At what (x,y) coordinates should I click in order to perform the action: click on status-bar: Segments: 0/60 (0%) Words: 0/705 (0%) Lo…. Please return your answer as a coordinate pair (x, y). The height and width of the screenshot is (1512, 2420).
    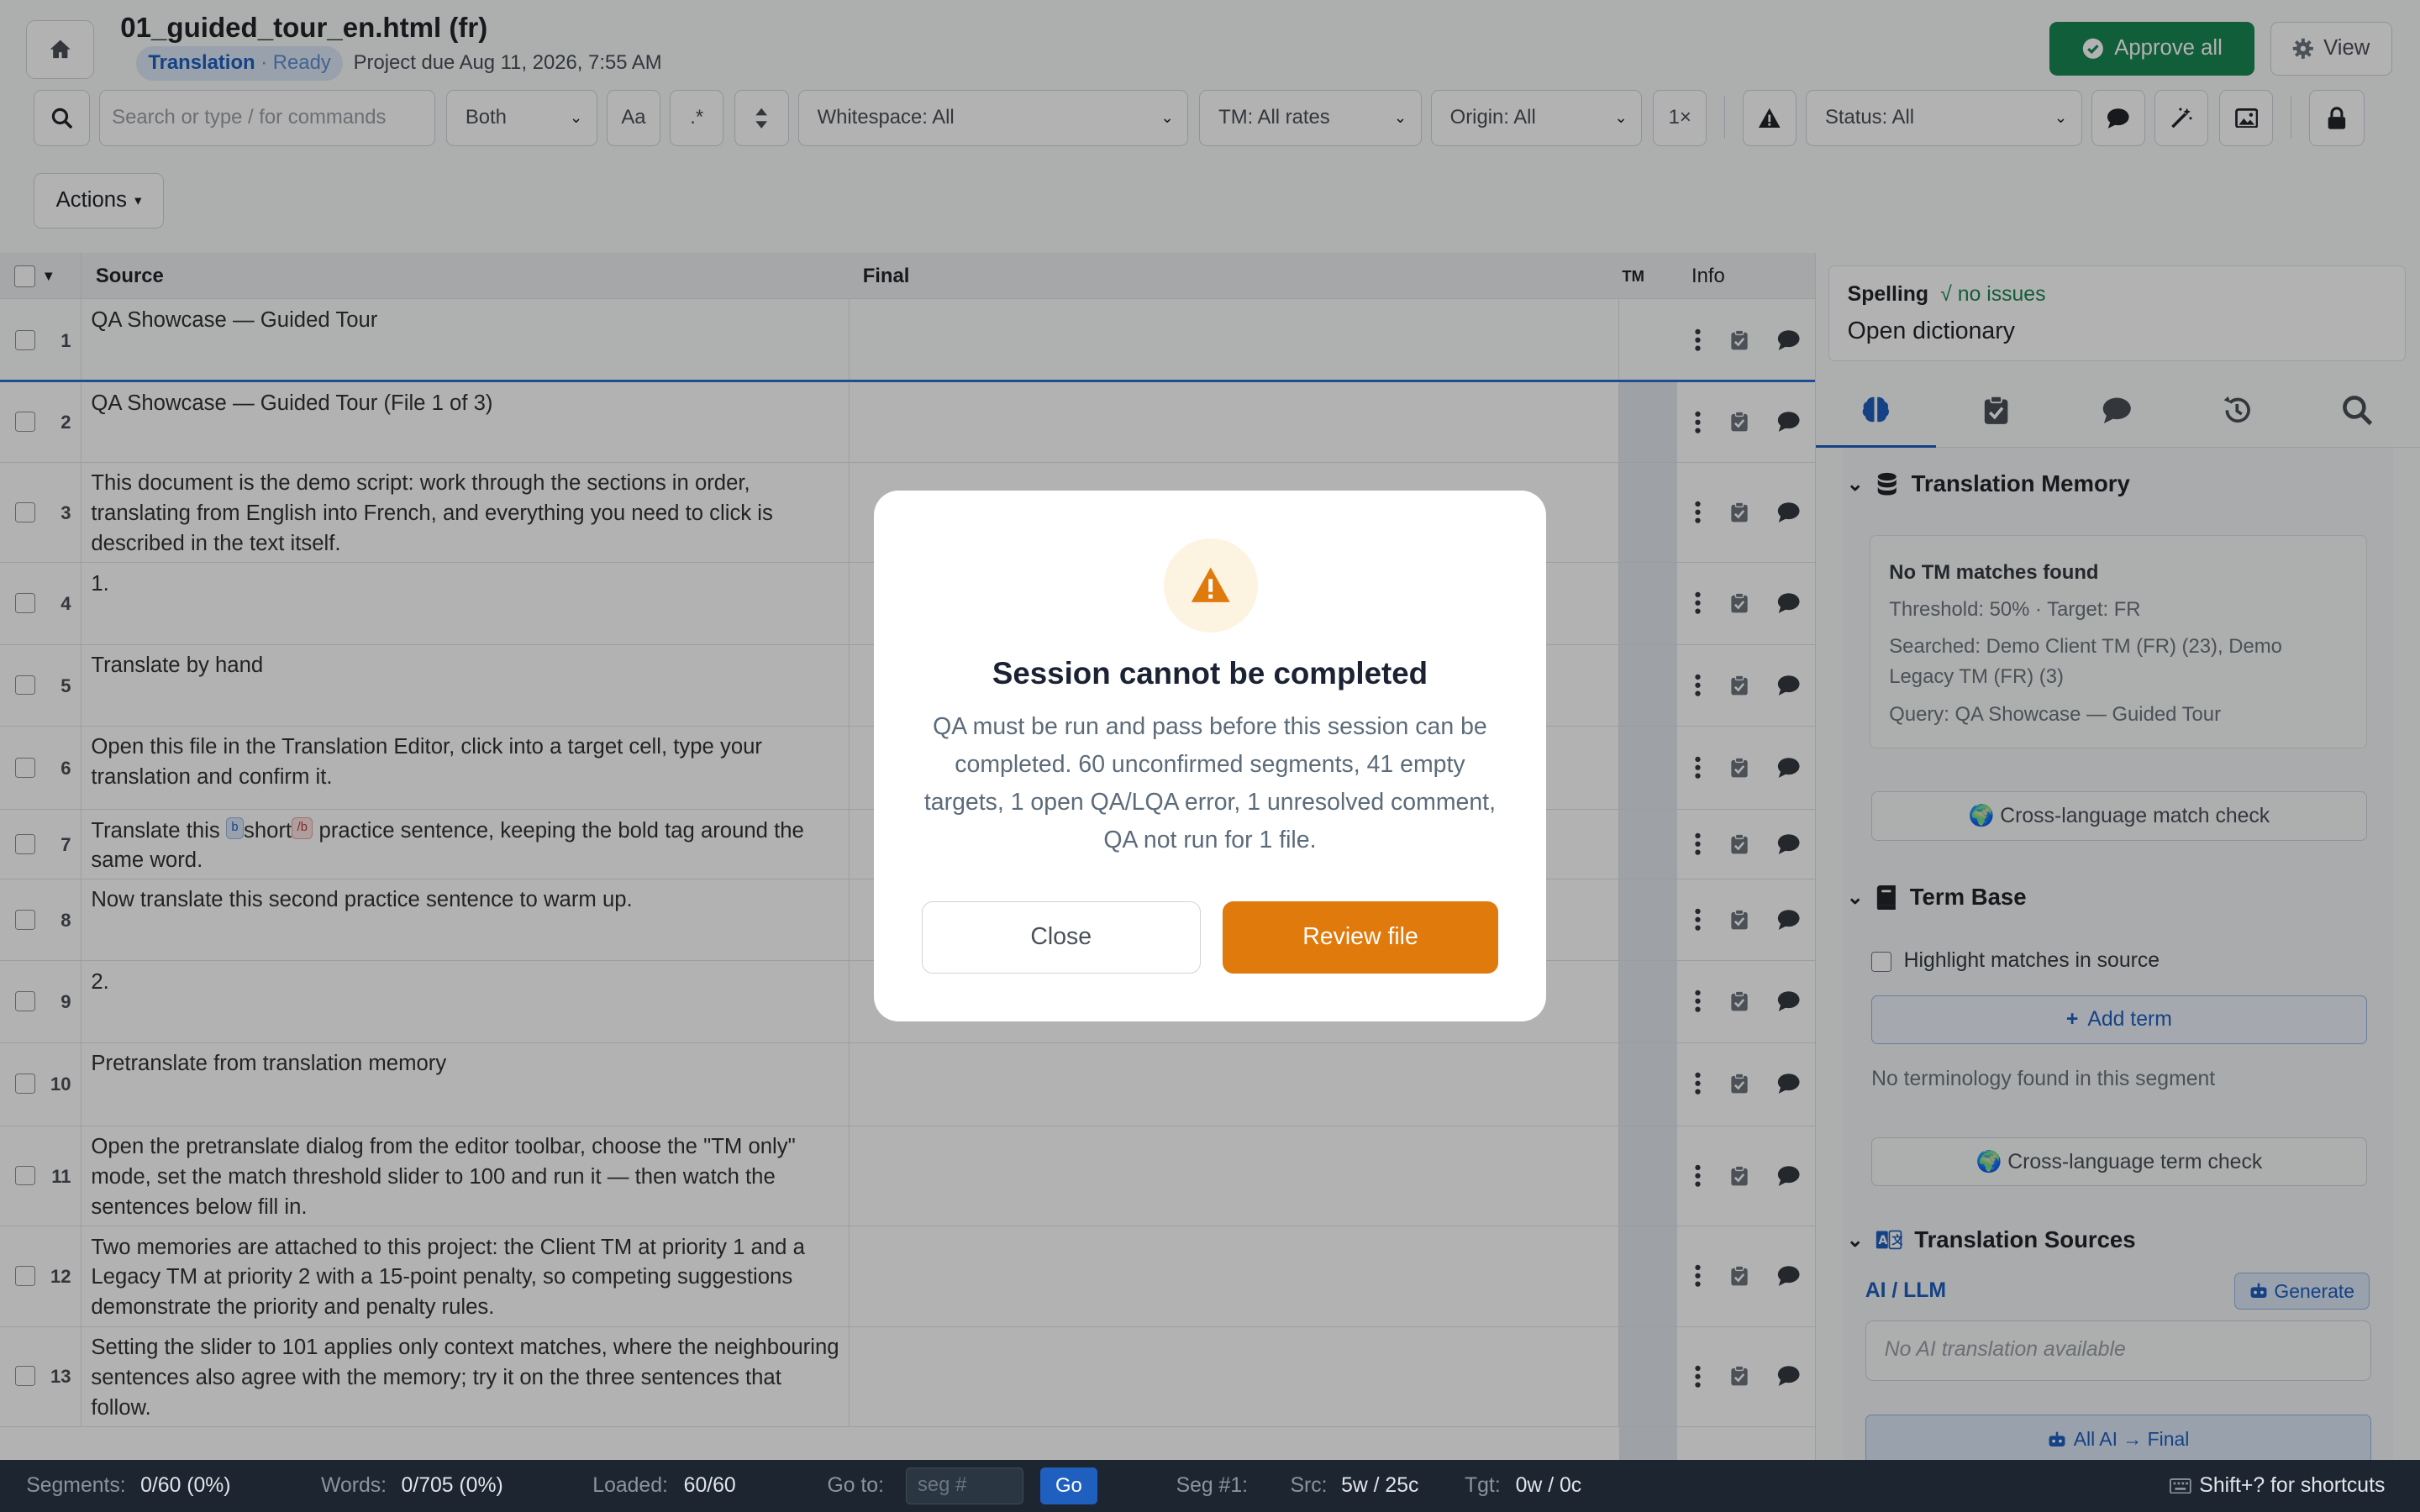
    Looking at the image, I should click on (1210, 1485).